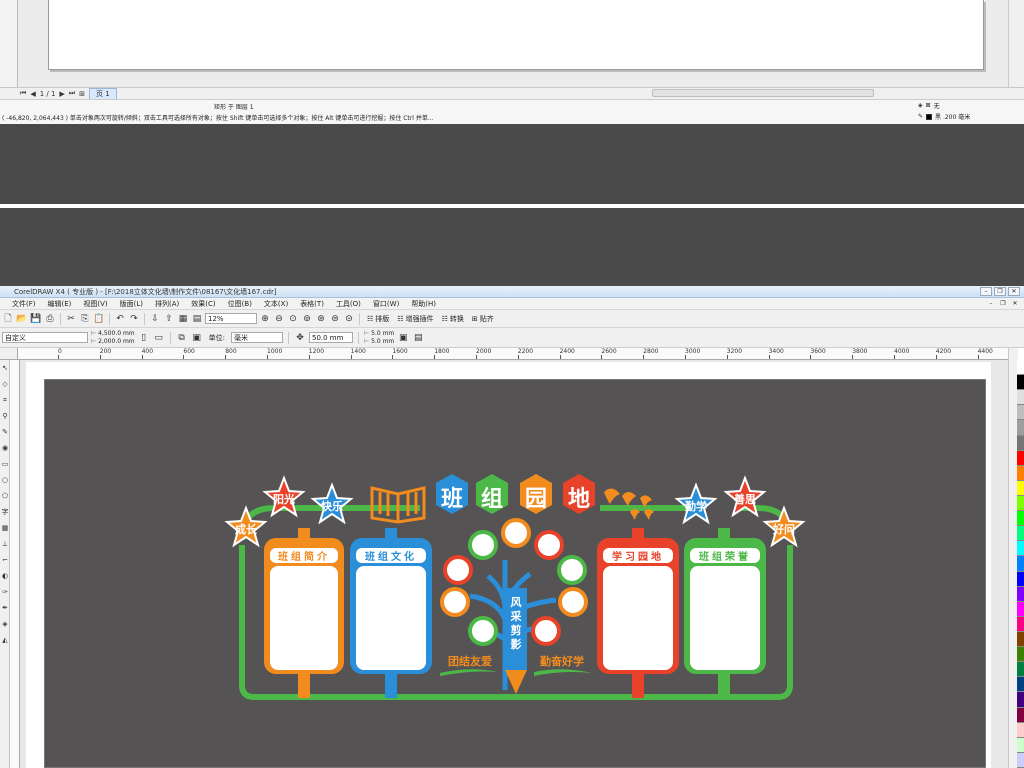 The image size is (1024, 768). What do you see at coordinates (638, 555) in the screenshot?
I see `panel-title-learning: 学习园地` at bounding box center [638, 555].